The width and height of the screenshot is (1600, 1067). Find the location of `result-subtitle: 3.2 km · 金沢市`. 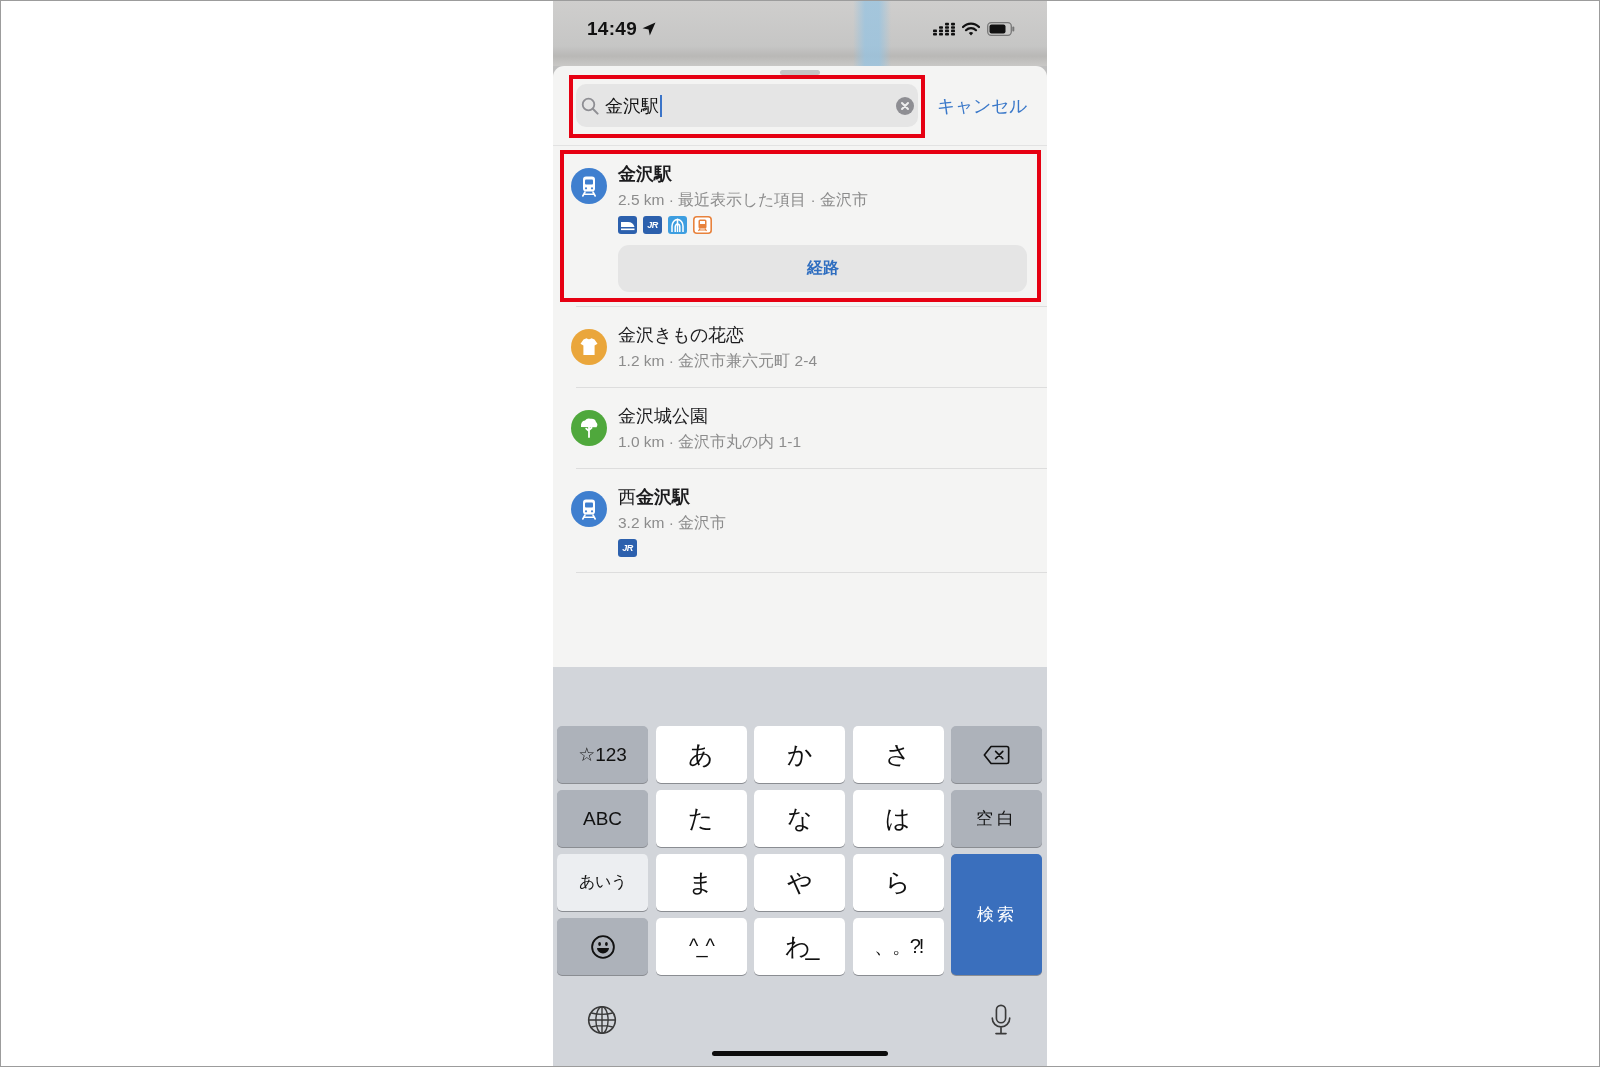

result-subtitle: 3.2 km · 金沢市 is located at coordinates (672, 523).